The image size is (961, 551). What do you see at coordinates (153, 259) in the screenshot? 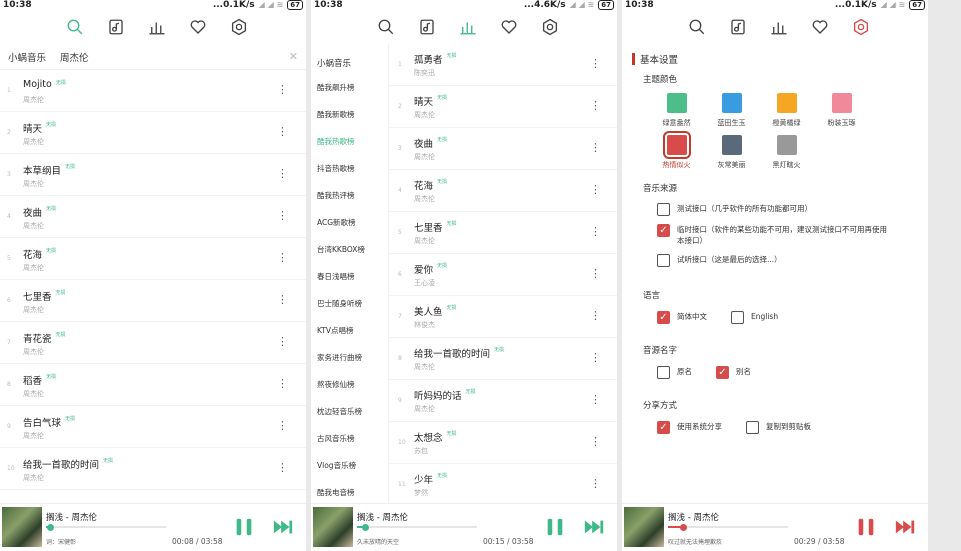
I see `list-item: 5 花海 无损 周杰伦 ⋮` at bounding box center [153, 259].